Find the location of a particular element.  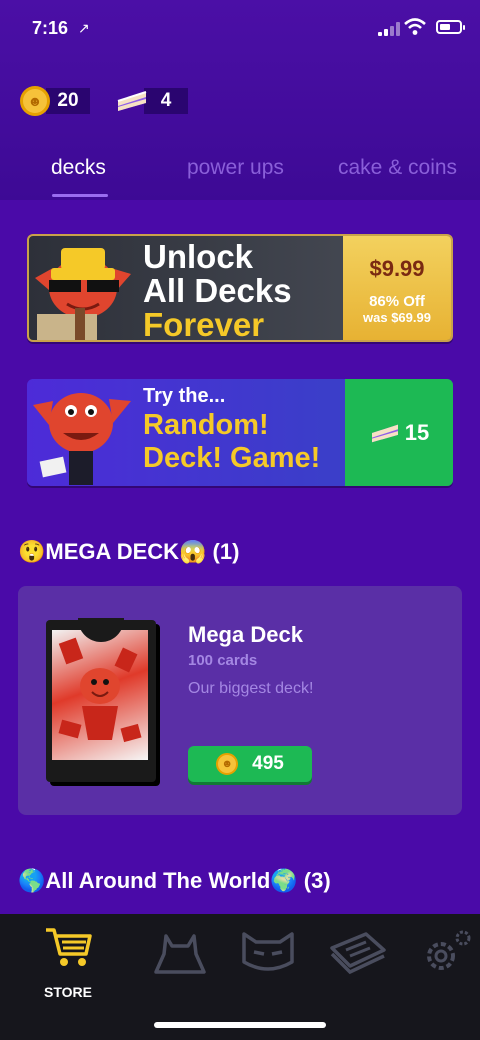

cake-count: 4 is located at coordinates (166, 101).